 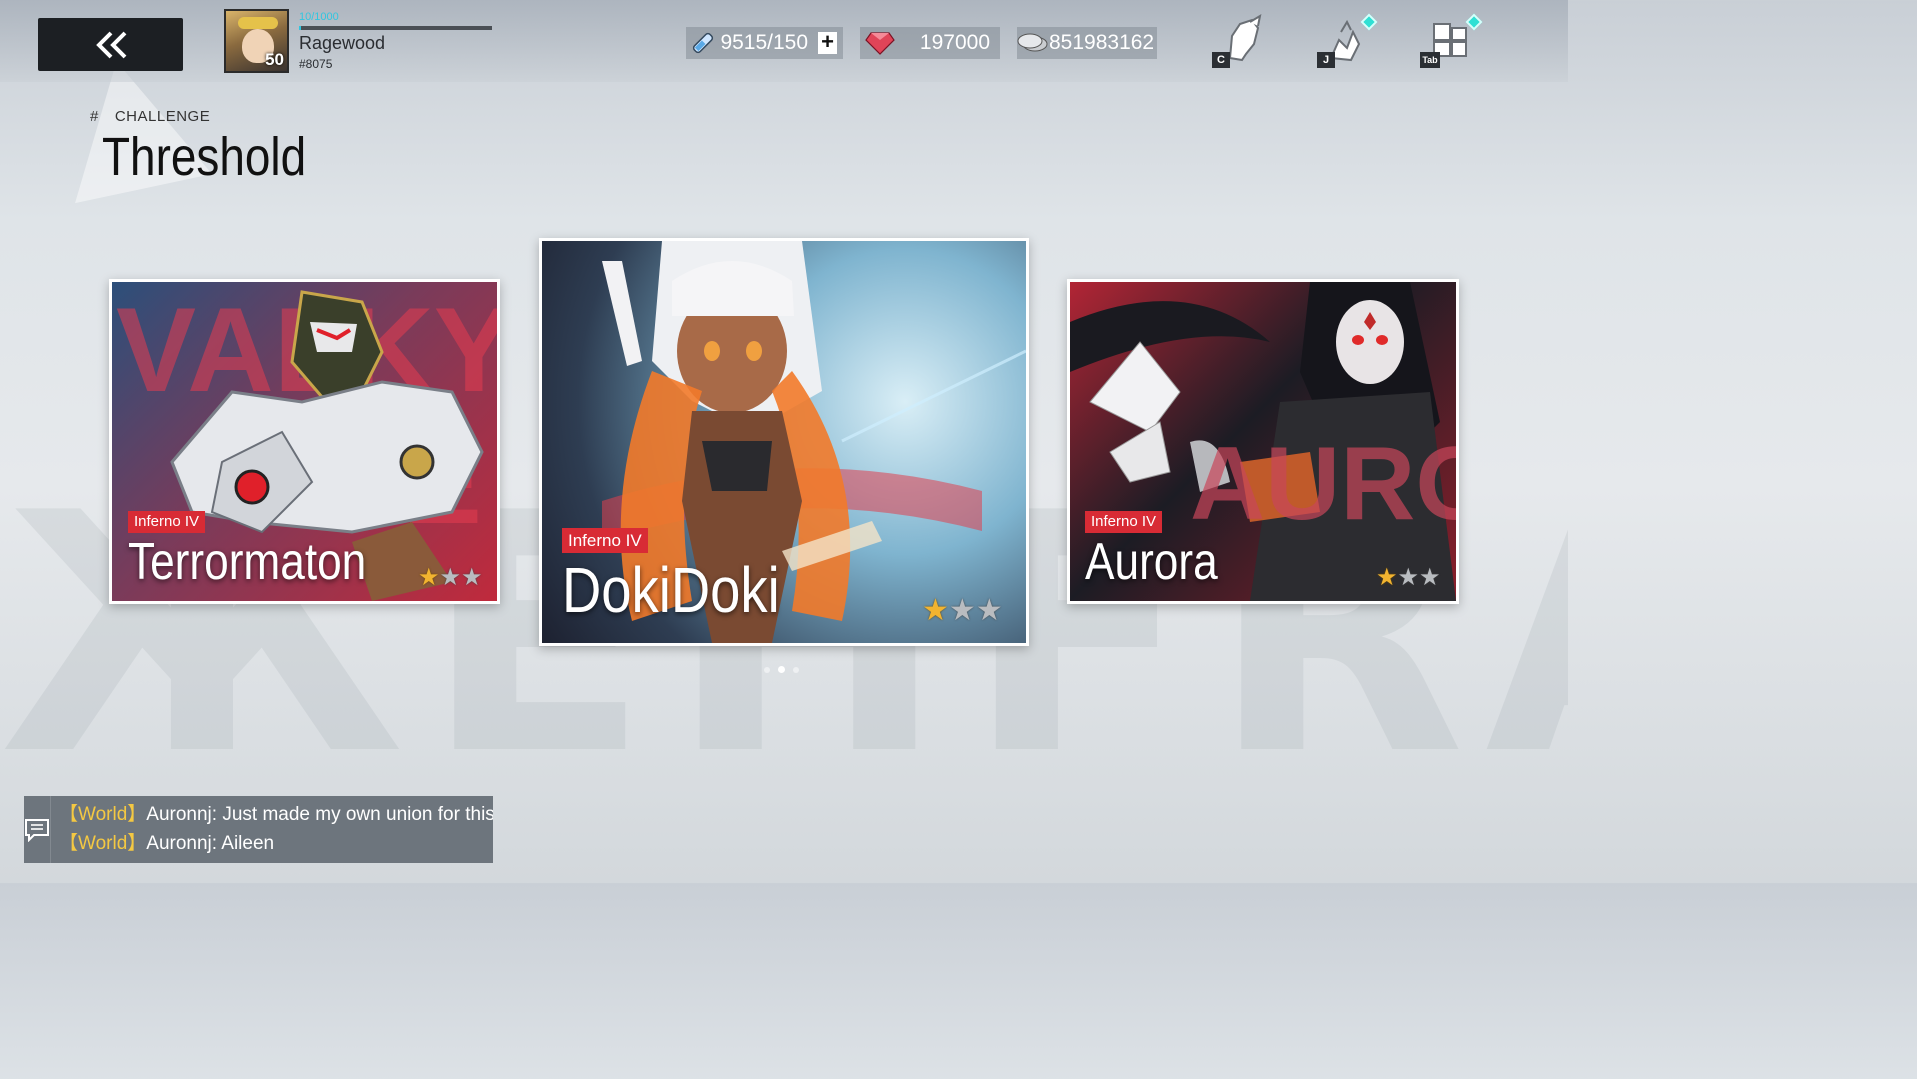 What do you see at coordinates (162, 116) in the screenshot?
I see `breadcrumb-category: CHALLENGE` at bounding box center [162, 116].